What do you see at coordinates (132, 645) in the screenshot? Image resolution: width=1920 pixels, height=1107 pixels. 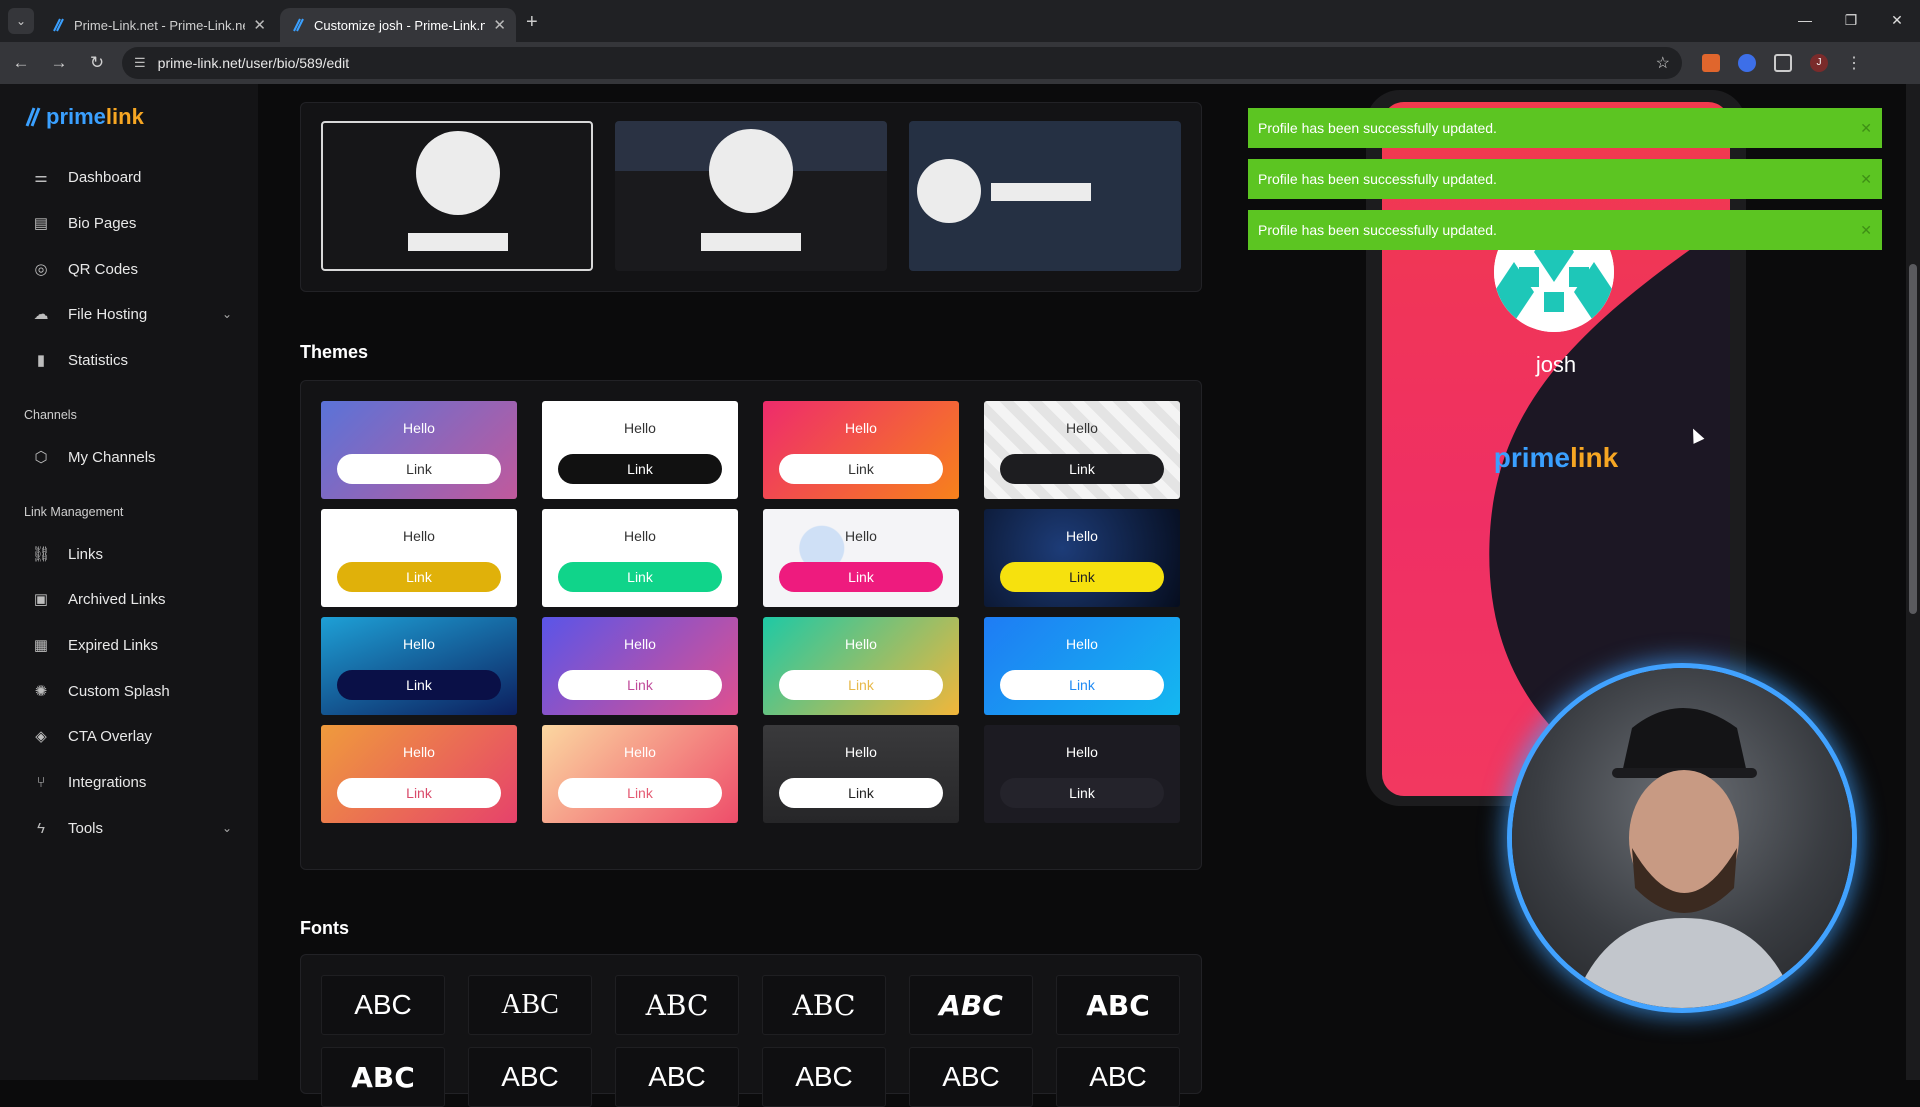 I see `sidebar-item-expired-links: ▦ Expired Links` at bounding box center [132, 645].